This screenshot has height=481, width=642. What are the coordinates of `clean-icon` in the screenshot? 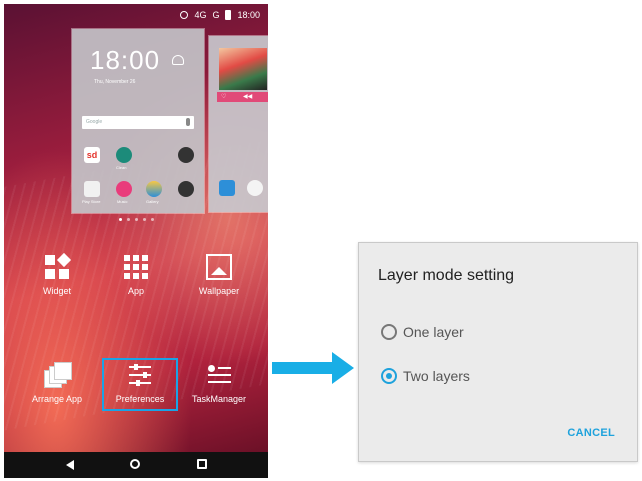 It's located at (124, 155).